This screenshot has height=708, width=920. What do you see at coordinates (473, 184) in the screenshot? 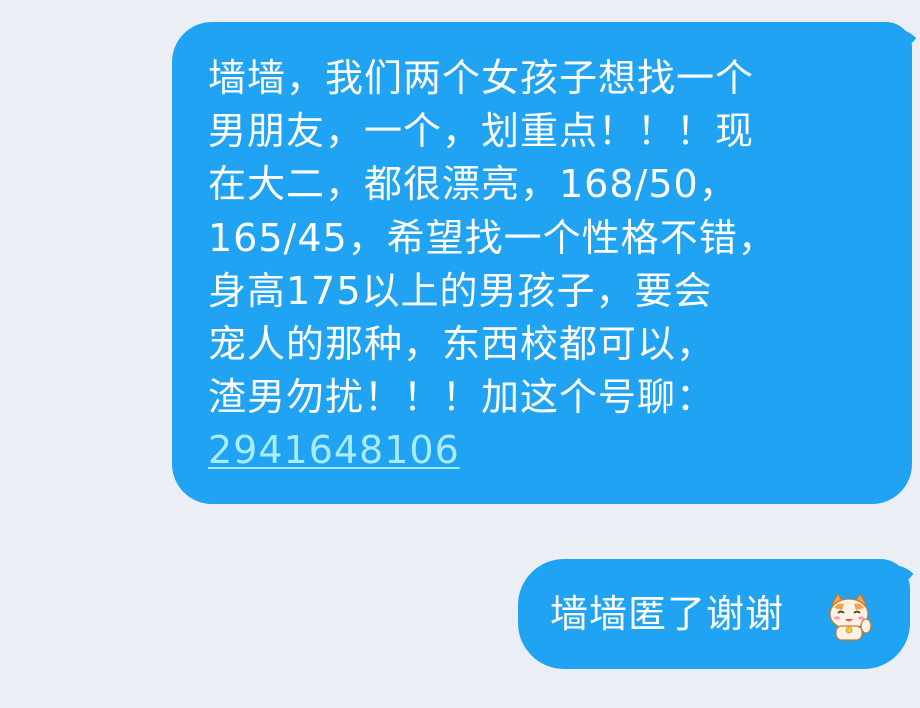
I see `message-line: 在大二，都很漂亮，168/50，` at bounding box center [473, 184].